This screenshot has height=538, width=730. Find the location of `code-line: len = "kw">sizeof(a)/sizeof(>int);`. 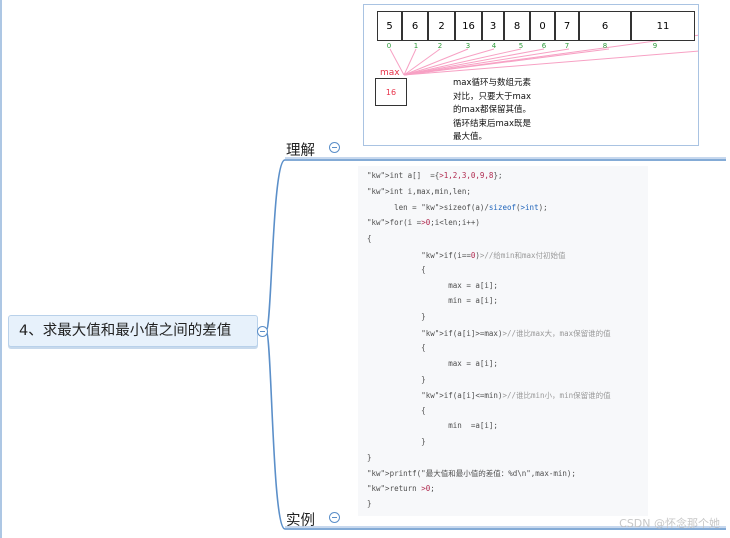

code-line: len = "kw">sizeof(a)/sizeof(>int); is located at coordinates (457, 207).